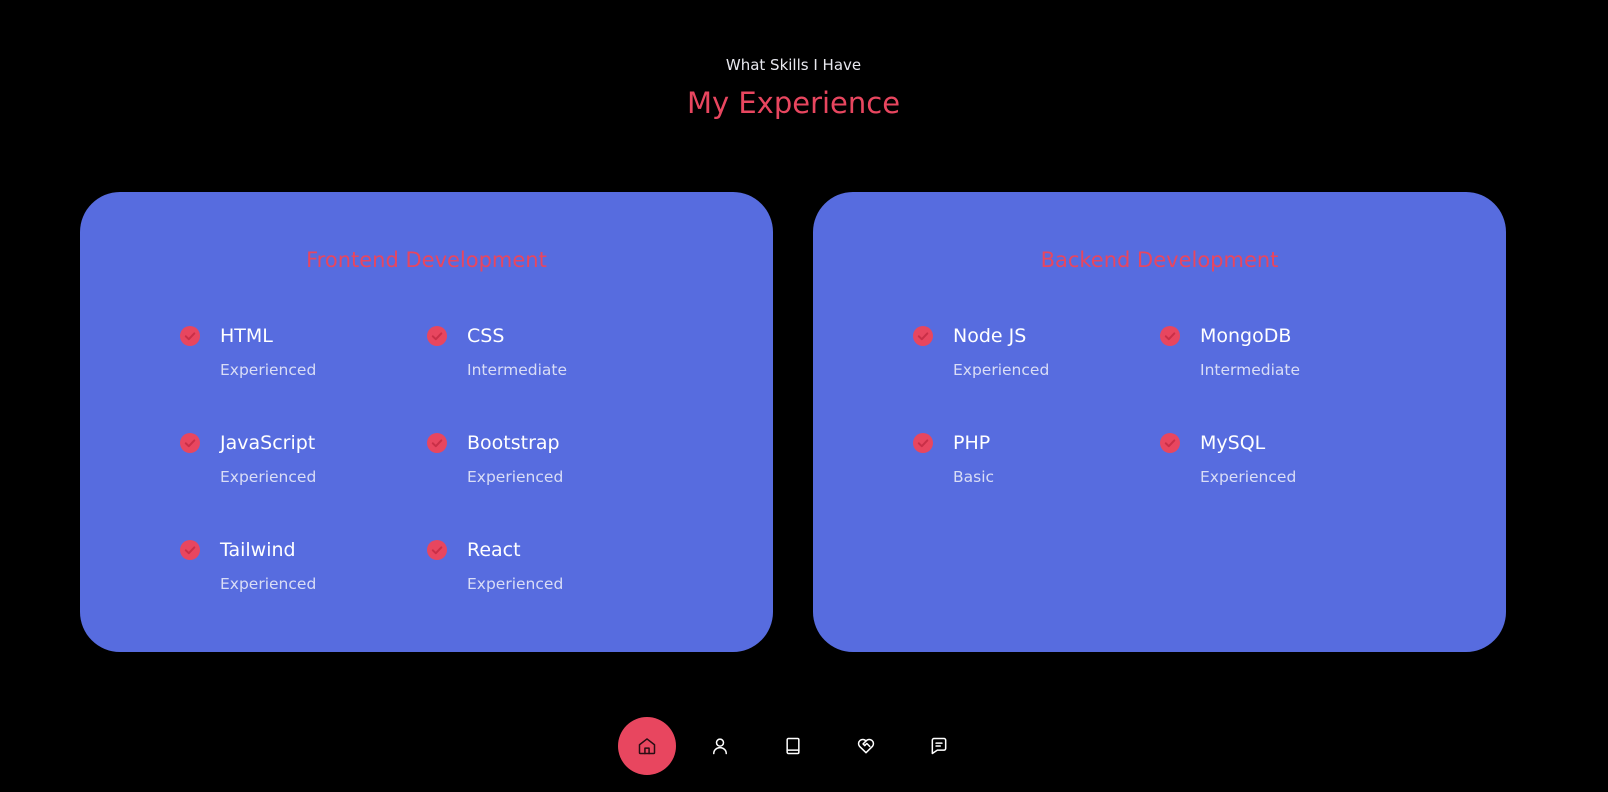 The image size is (1608, 792). I want to click on frontend-card-title: Frontend Development, so click(426, 260).